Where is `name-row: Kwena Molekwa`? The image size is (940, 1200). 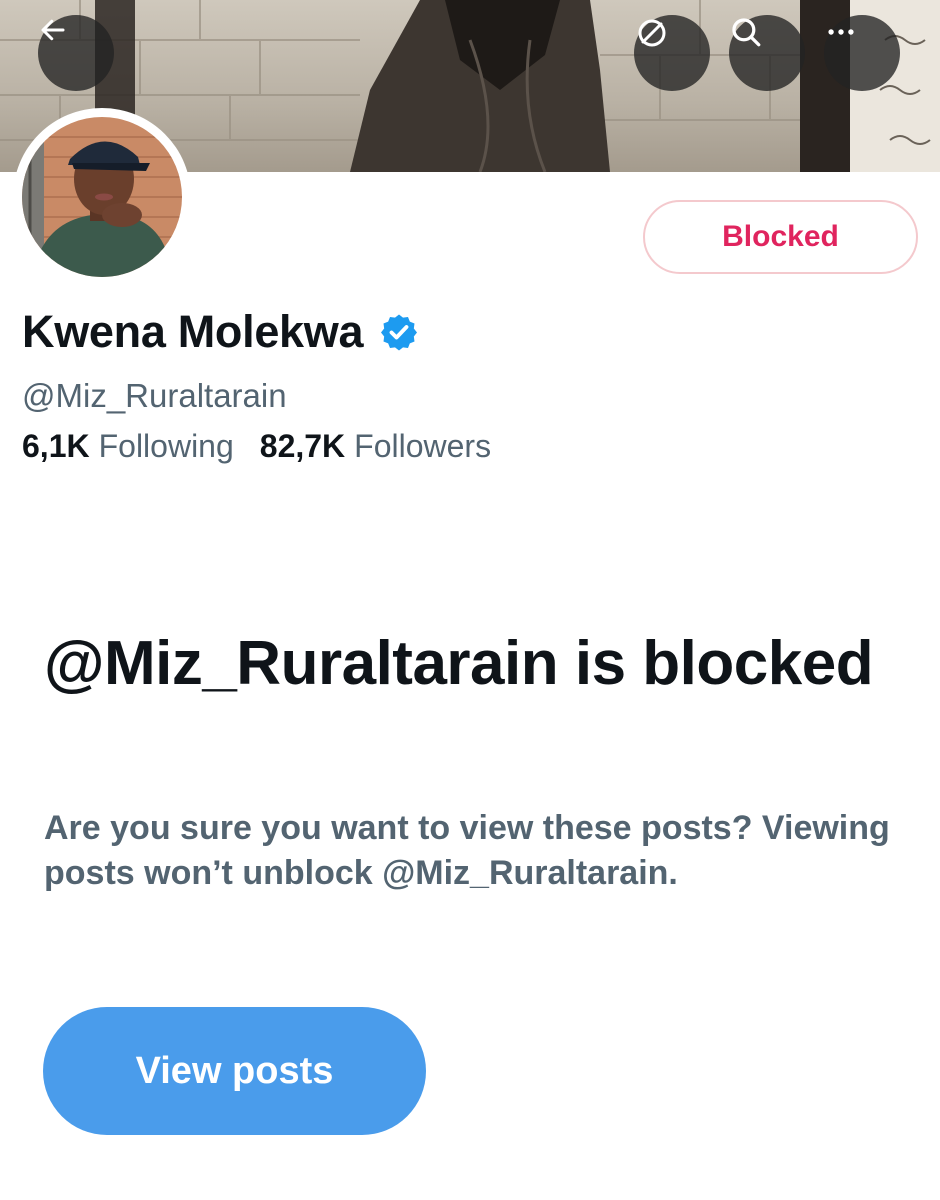
name-row: Kwena Molekwa is located at coordinates (220, 332).